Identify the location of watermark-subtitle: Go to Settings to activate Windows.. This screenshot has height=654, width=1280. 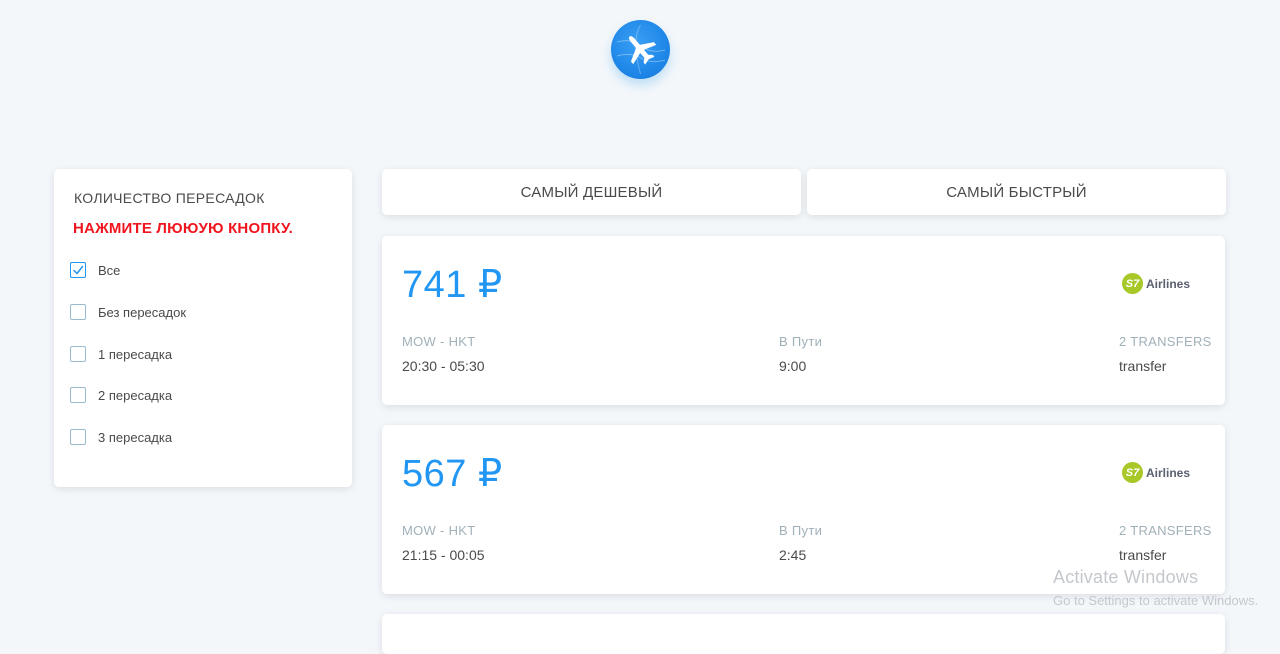
(1156, 600).